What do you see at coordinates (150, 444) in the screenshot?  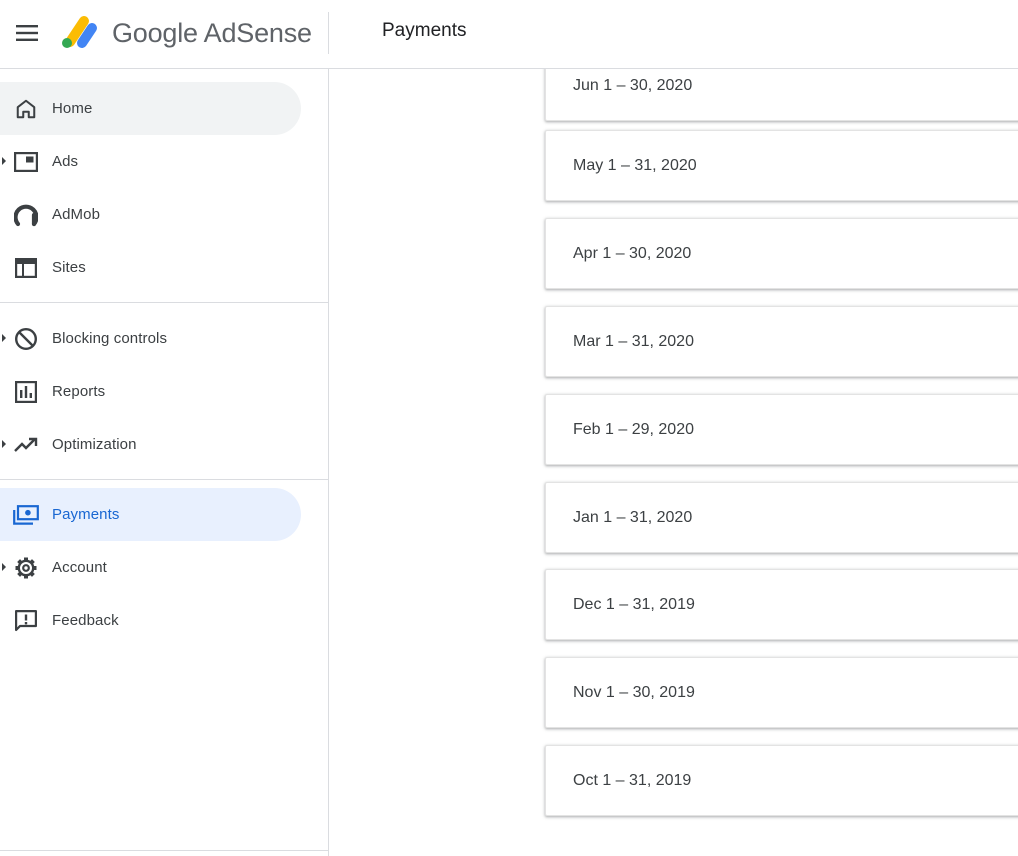 I see `sidebar-item-optimization: Optimization` at bounding box center [150, 444].